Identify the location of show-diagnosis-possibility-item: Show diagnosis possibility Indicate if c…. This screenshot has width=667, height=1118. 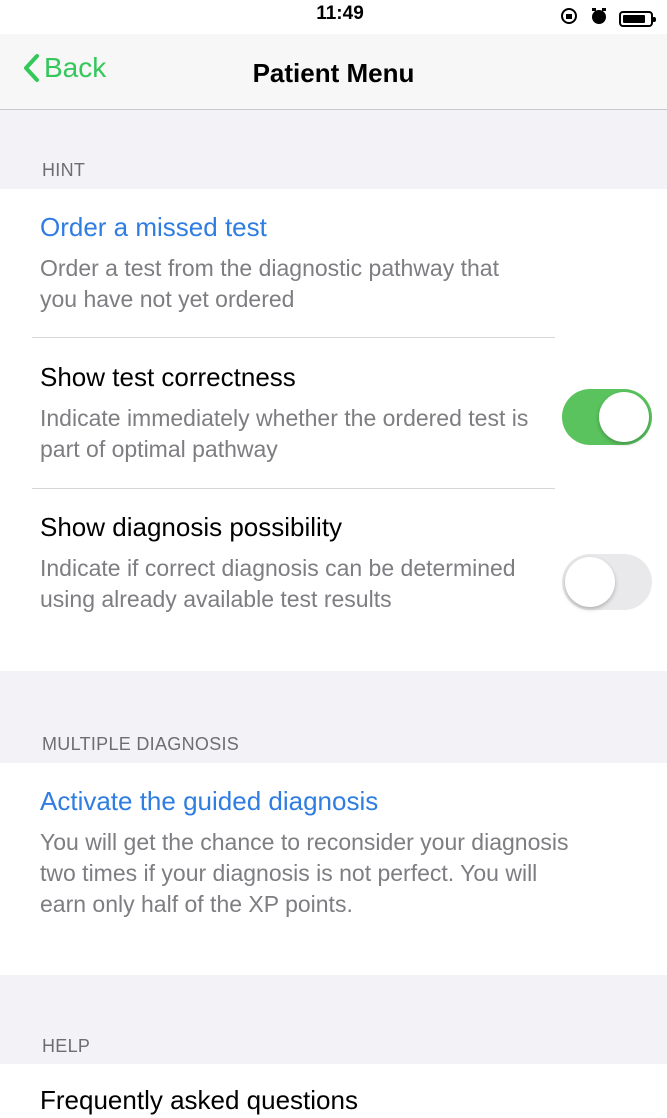
(280, 563).